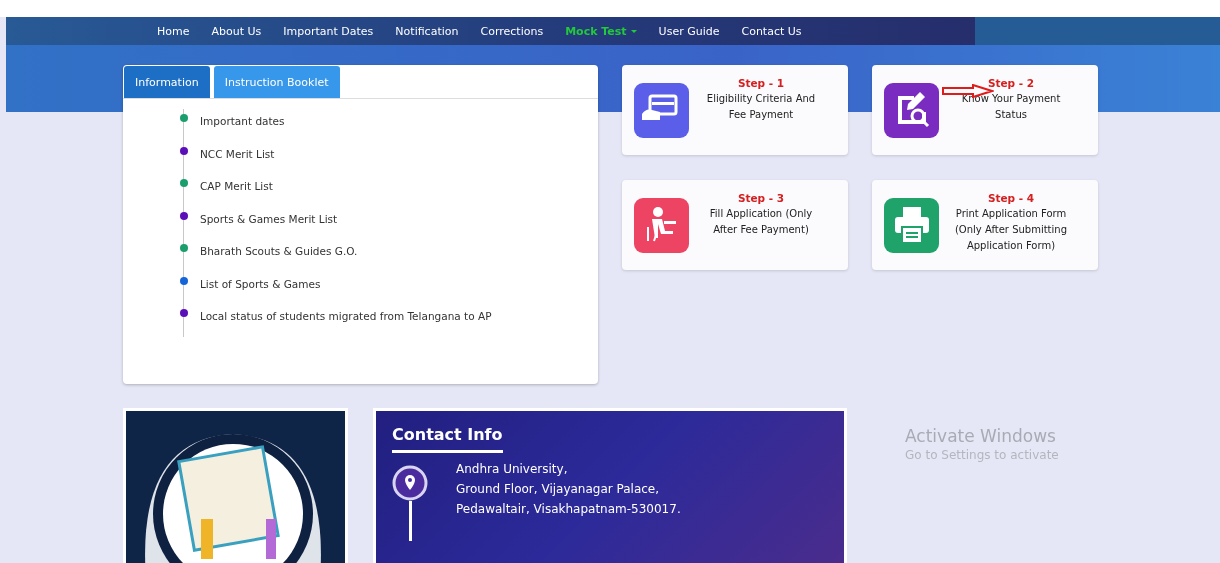 The height and width of the screenshot is (563, 1220). What do you see at coordinates (447, 439) in the screenshot?
I see `contact-title: Contact Info` at bounding box center [447, 439].